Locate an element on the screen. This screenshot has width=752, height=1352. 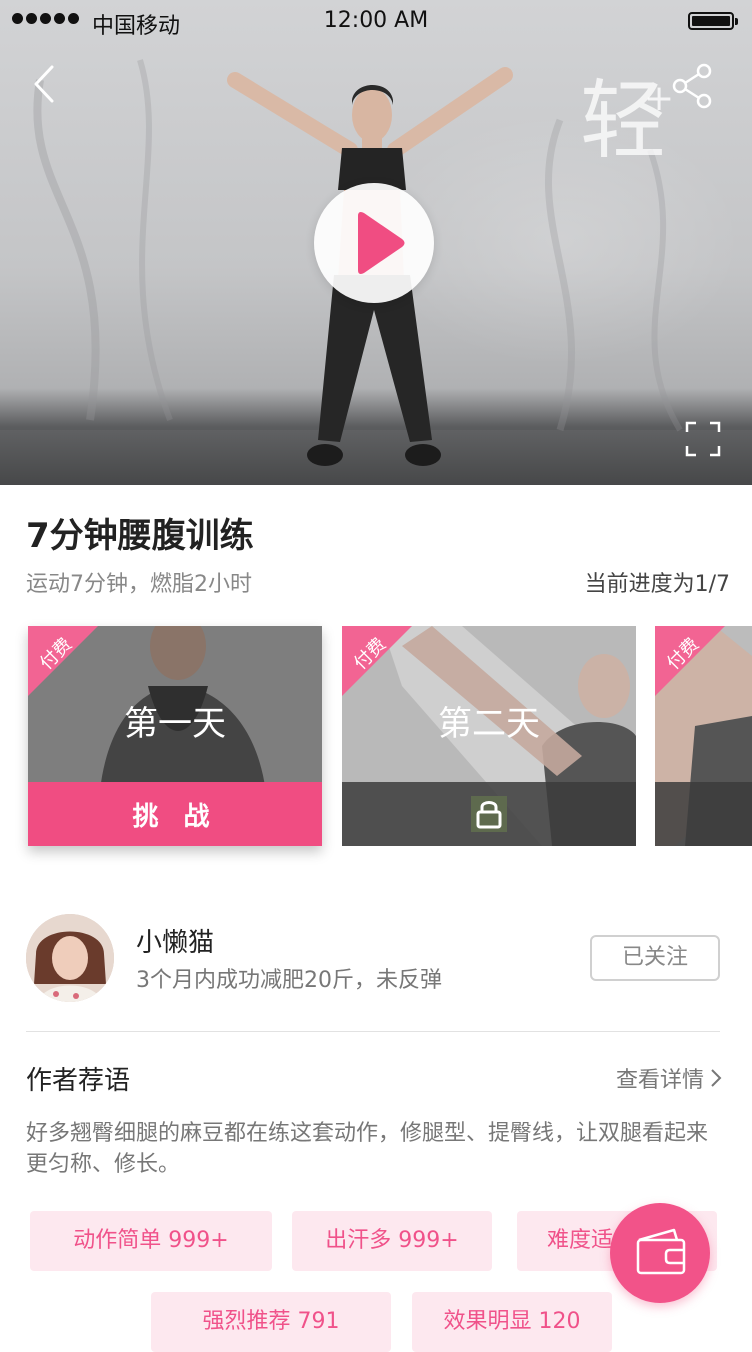
fullscreen-button is located at coordinates (703, 439).